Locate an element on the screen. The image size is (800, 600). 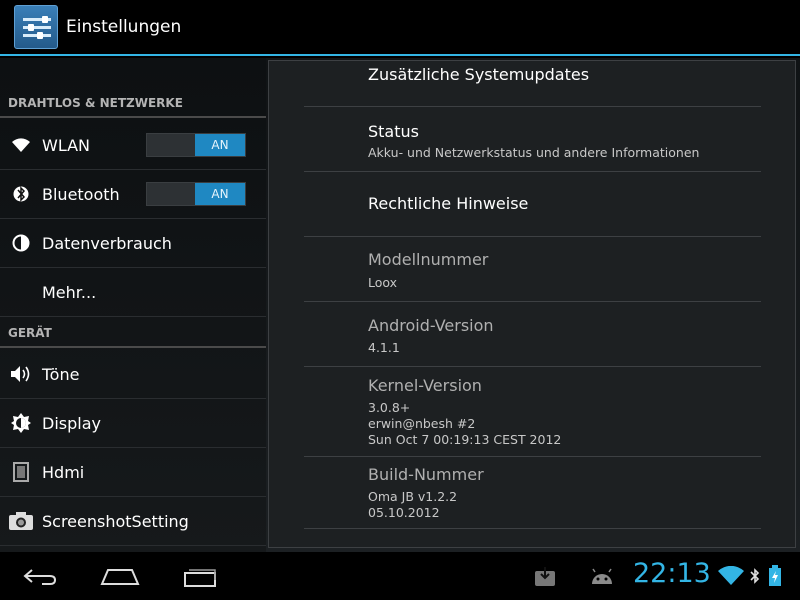
item-title: Rechtliche Hinweise is located at coordinates (448, 203).